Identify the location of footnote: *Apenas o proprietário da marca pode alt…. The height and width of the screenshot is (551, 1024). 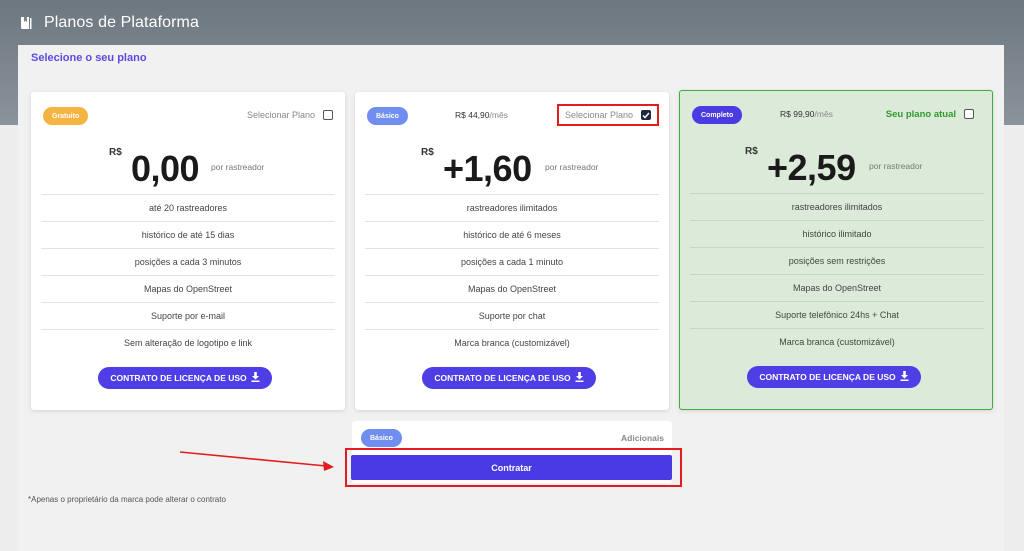
(127, 499).